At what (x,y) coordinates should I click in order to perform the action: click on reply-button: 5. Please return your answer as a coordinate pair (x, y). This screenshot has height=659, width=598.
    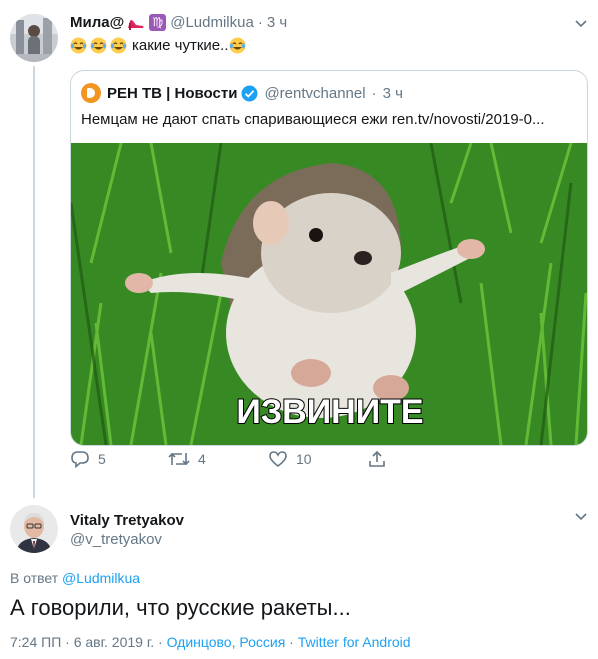
    Looking at the image, I should click on (88, 459).